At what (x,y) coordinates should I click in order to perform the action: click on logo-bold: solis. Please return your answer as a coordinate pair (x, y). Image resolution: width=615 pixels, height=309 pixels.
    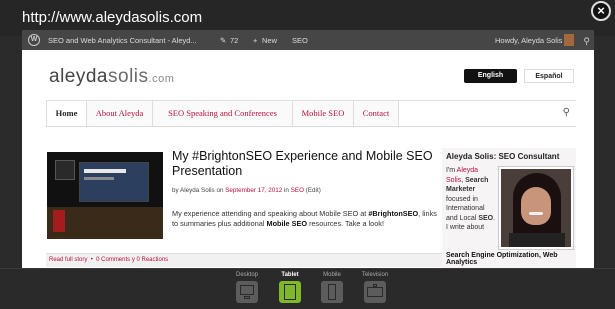
    Looking at the image, I should click on (128, 76).